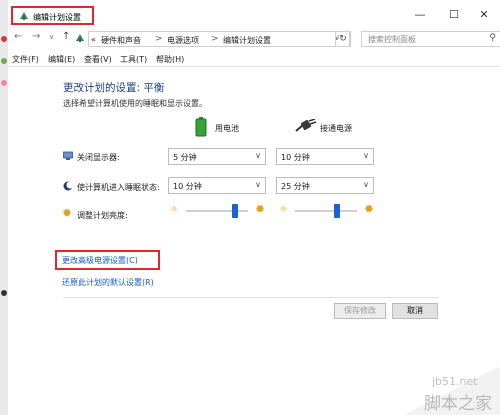  What do you see at coordinates (254, 66) in the screenshot?
I see `menu-divider` at bounding box center [254, 66].